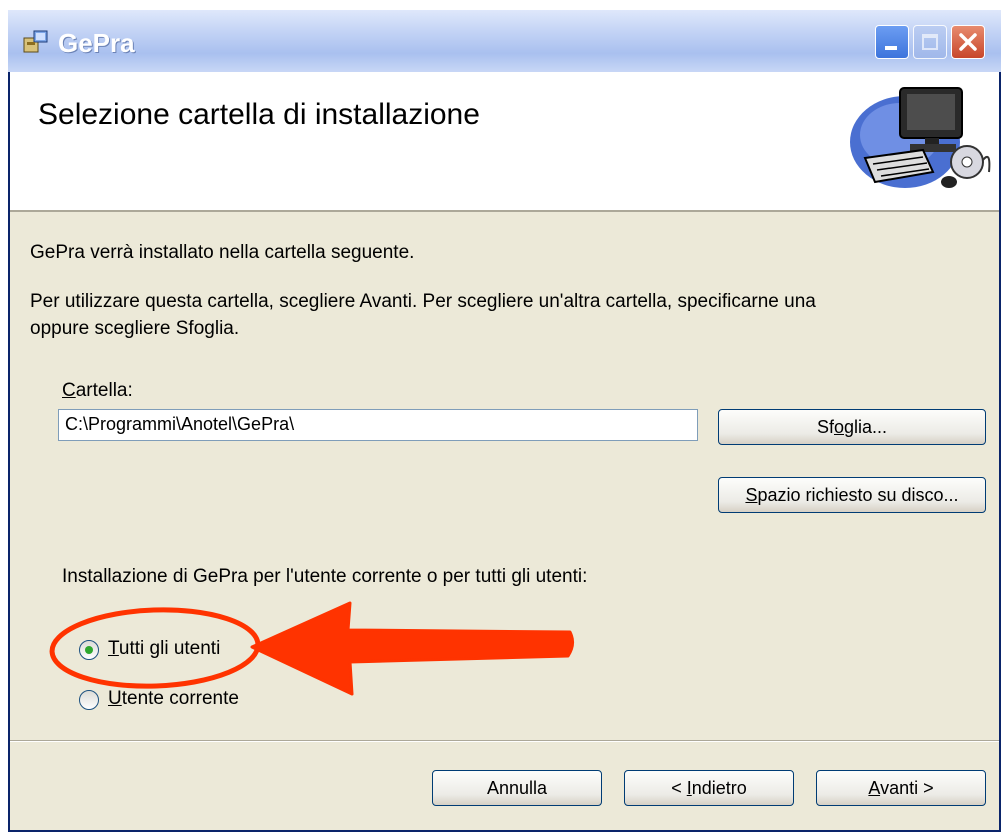 The height and width of the screenshot is (835, 1008). I want to click on close-icon, so click(968, 42).